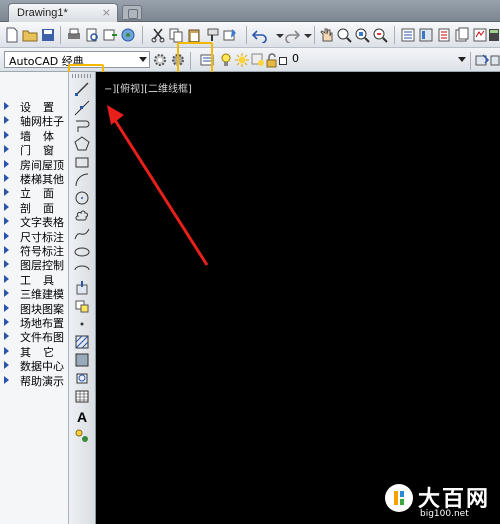 The height and width of the screenshot is (524, 500). I want to click on make-block-icon, so click(82, 306).